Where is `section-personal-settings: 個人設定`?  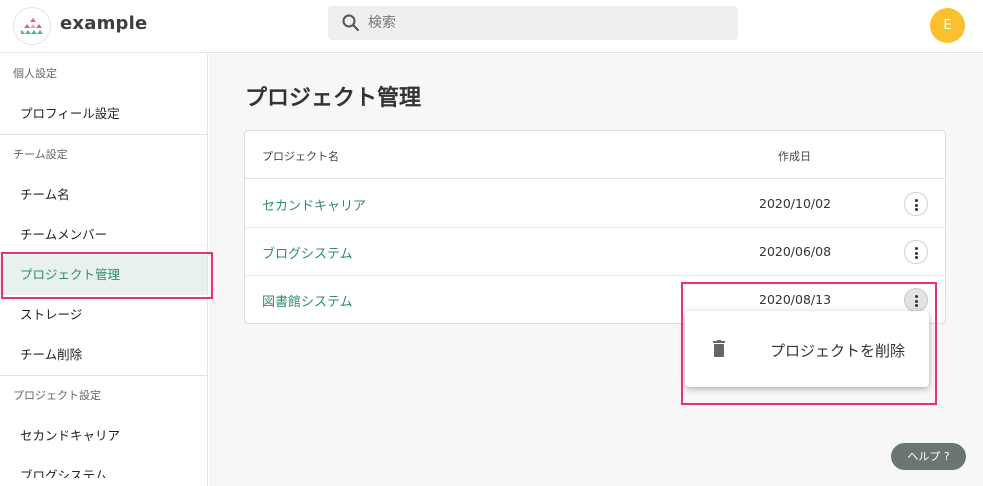 section-personal-settings: 個人設定 is located at coordinates (35, 73).